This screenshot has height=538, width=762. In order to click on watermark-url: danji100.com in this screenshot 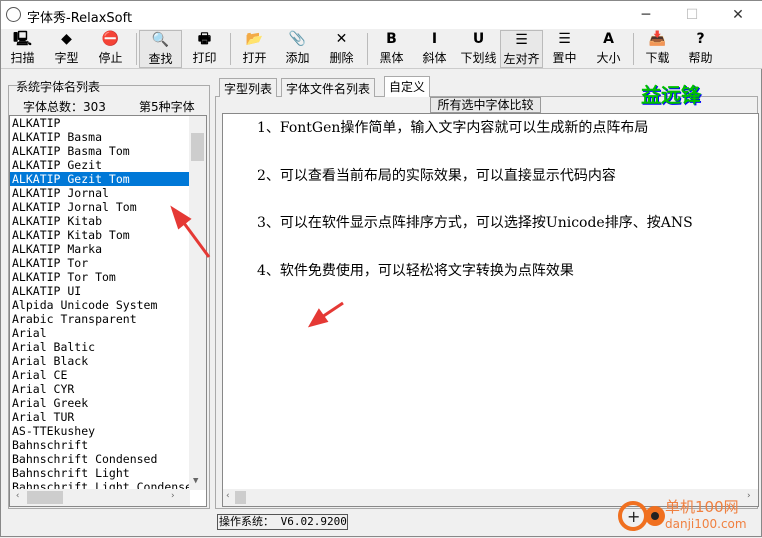, I will do `click(706, 524)`.